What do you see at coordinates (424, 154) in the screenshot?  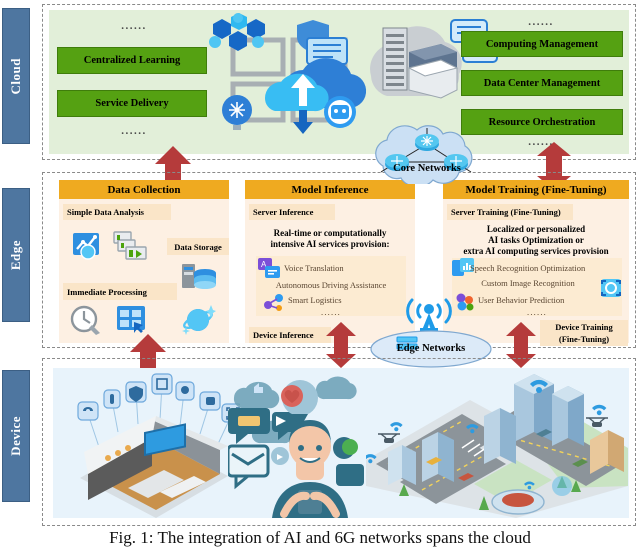 I see `core-networks-cloud` at bounding box center [424, 154].